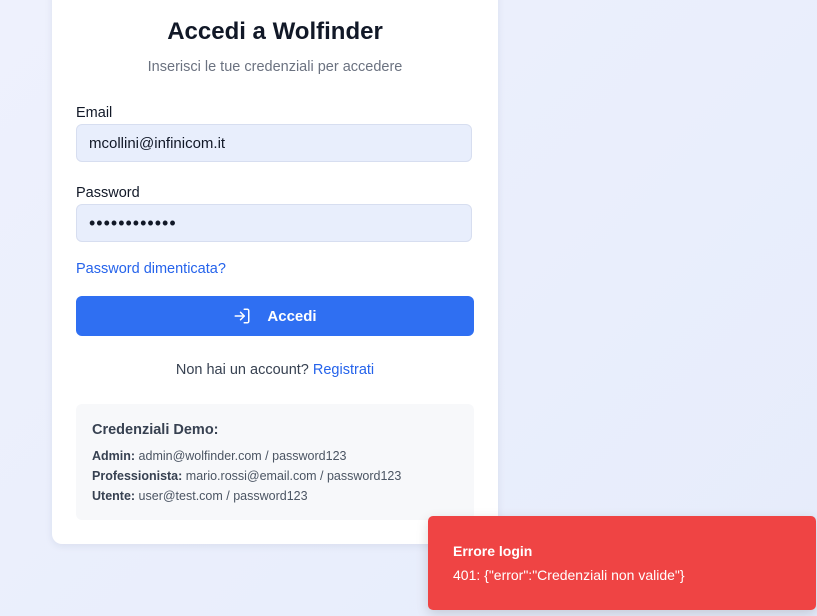 This screenshot has height=616, width=817. What do you see at coordinates (274, 223) in the screenshot?
I see `password-field: ••••••••••••` at bounding box center [274, 223].